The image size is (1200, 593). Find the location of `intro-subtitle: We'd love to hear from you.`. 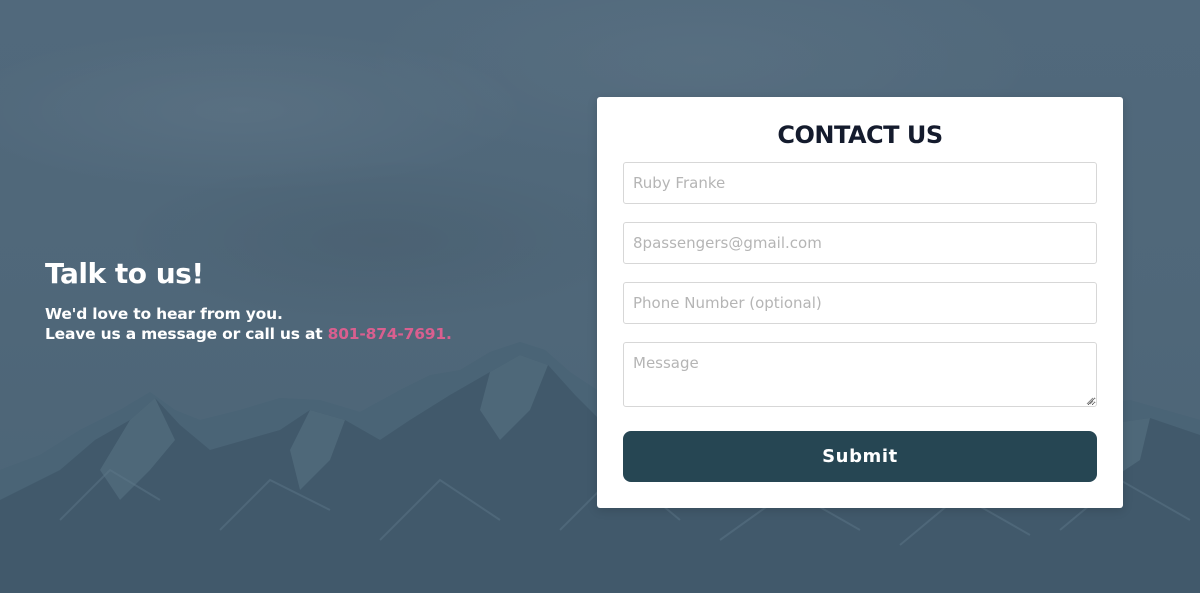

intro-subtitle: We'd love to hear from you. is located at coordinates (164, 314).